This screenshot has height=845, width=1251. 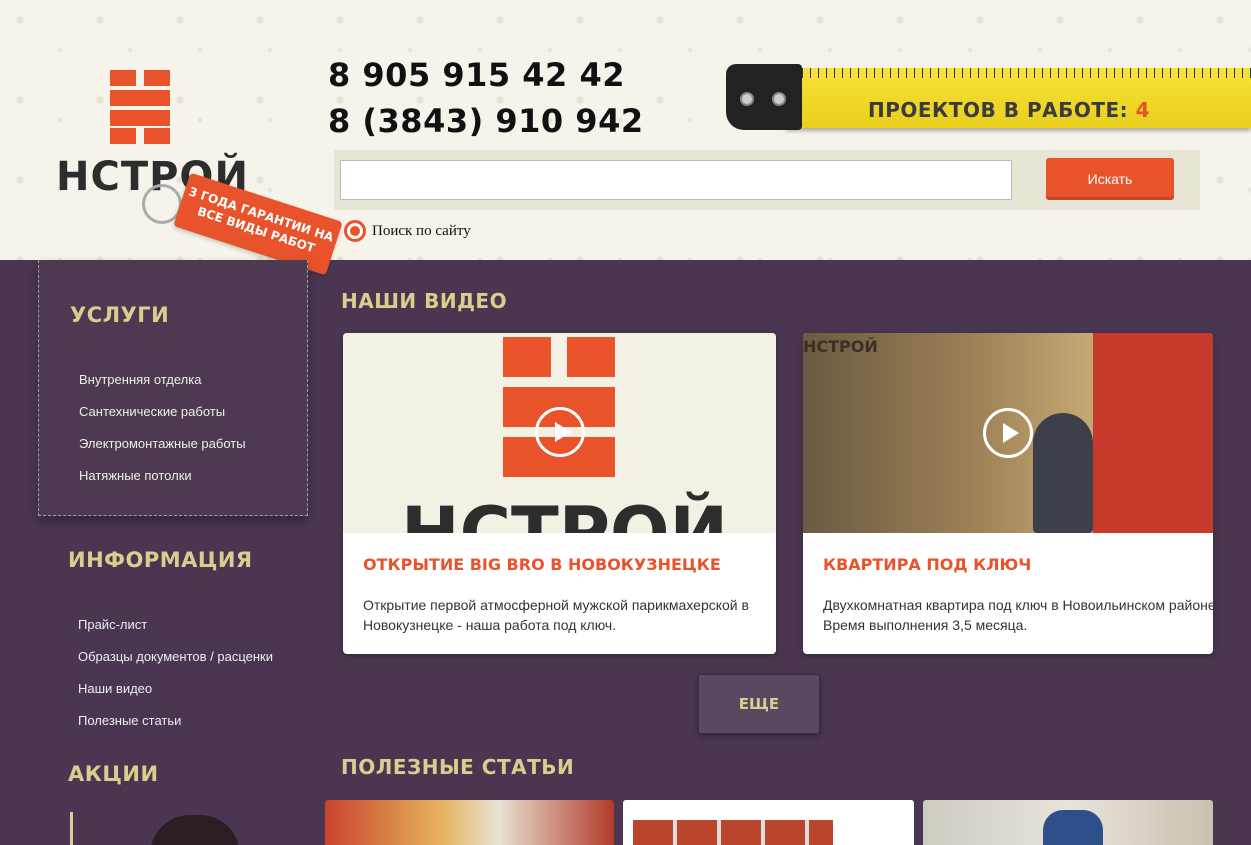 What do you see at coordinates (195, 830) in the screenshot?
I see `promo-image` at bounding box center [195, 830].